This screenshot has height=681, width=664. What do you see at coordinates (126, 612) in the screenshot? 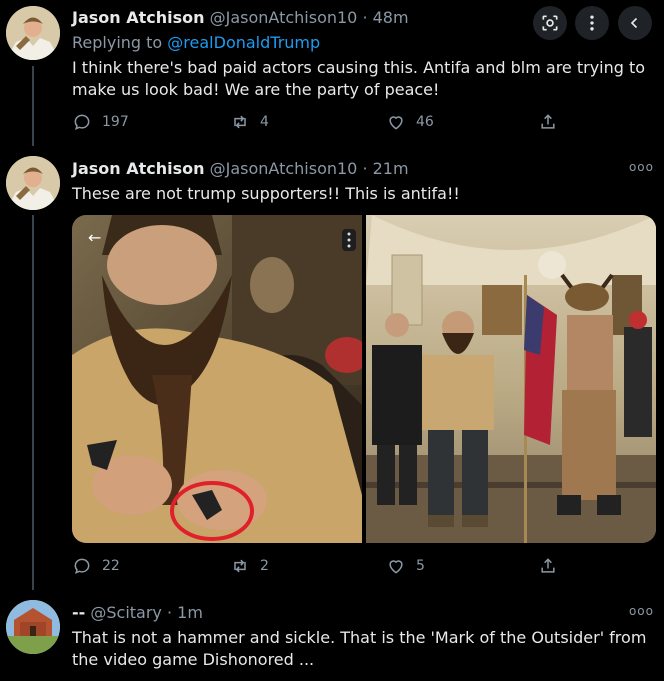
I see `author-handle: @Scitary` at bounding box center [126, 612].